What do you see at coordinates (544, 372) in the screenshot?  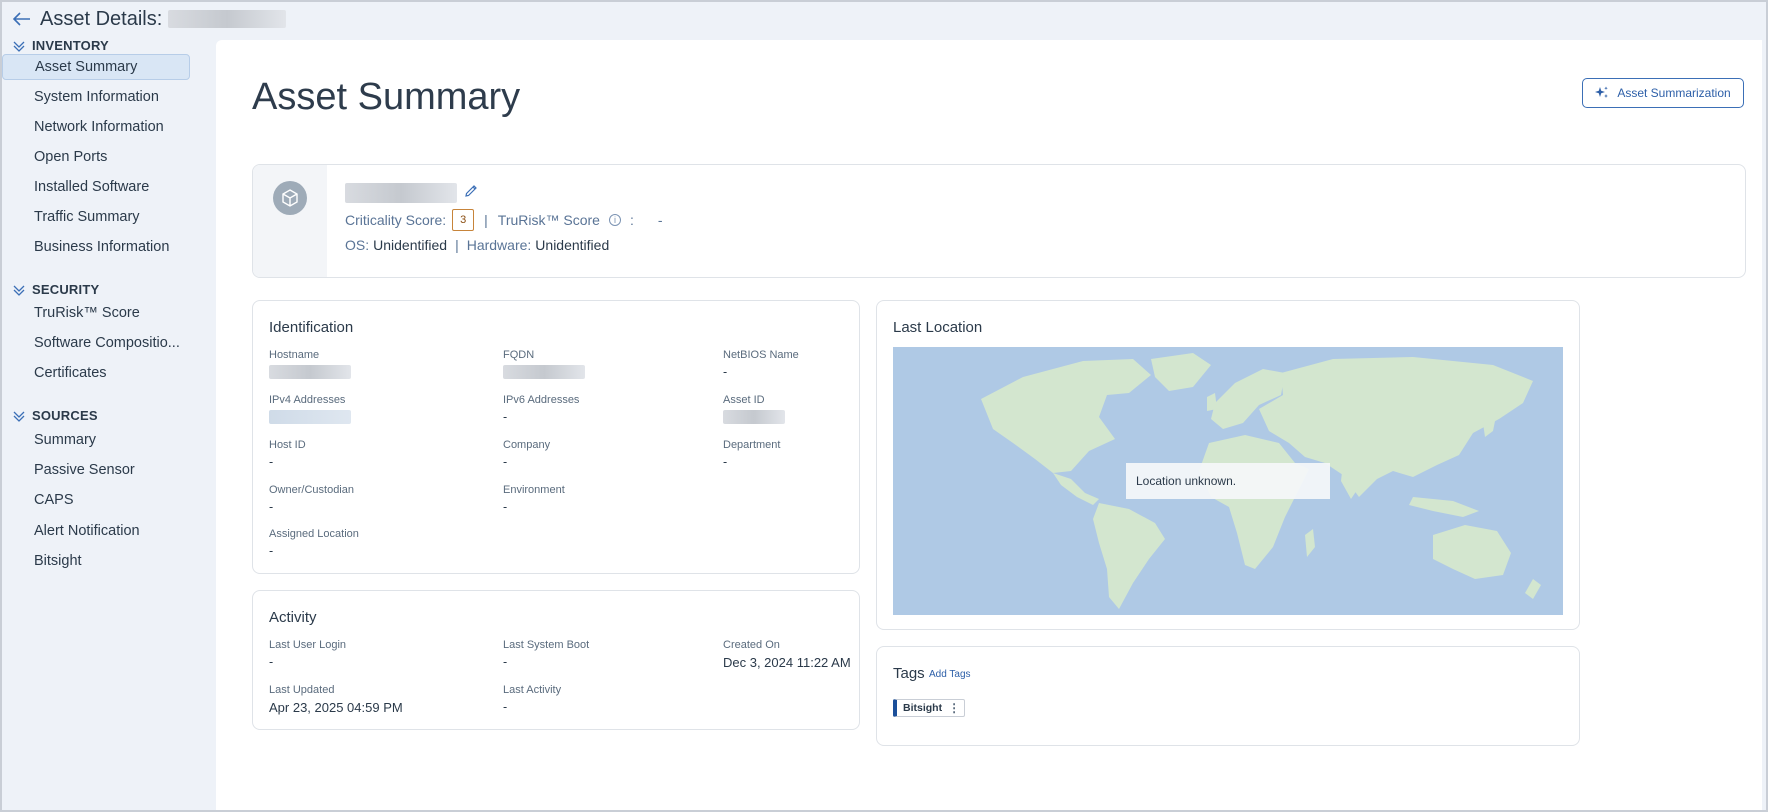 I see `fqdn-redacted` at bounding box center [544, 372].